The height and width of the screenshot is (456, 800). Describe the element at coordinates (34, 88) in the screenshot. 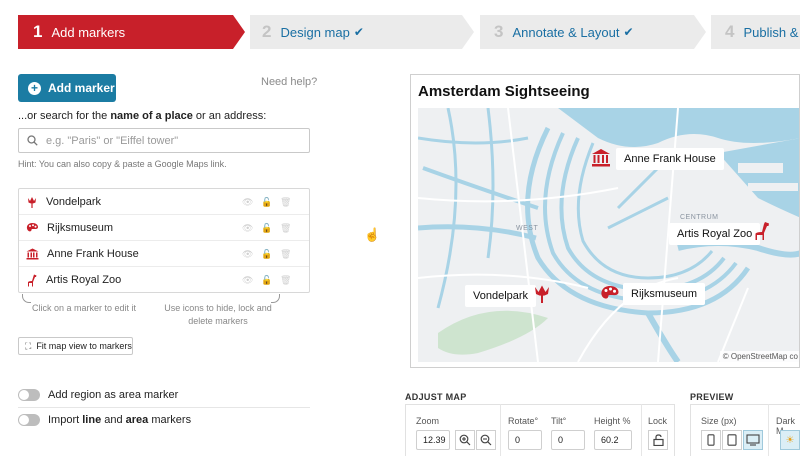

I see `plus-icon: +` at that location.